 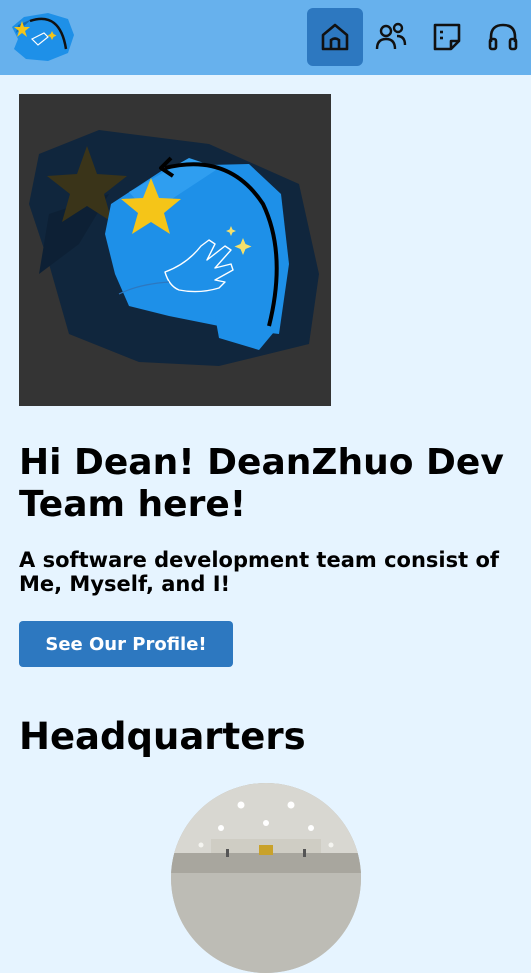 I want to click on nav-support-button, so click(x=503, y=37).